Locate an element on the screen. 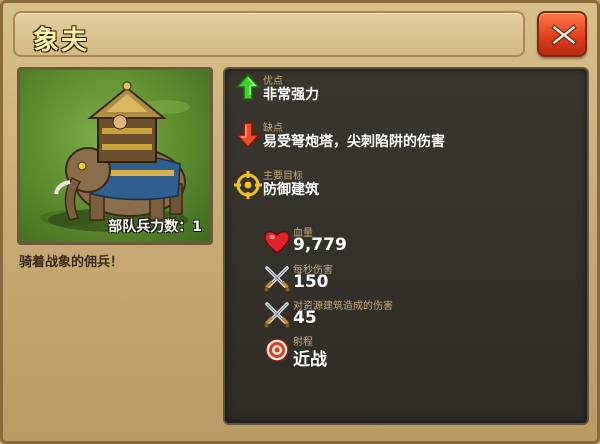 The image size is (600, 444). range-target-icon is located at coordinates (277, 350).